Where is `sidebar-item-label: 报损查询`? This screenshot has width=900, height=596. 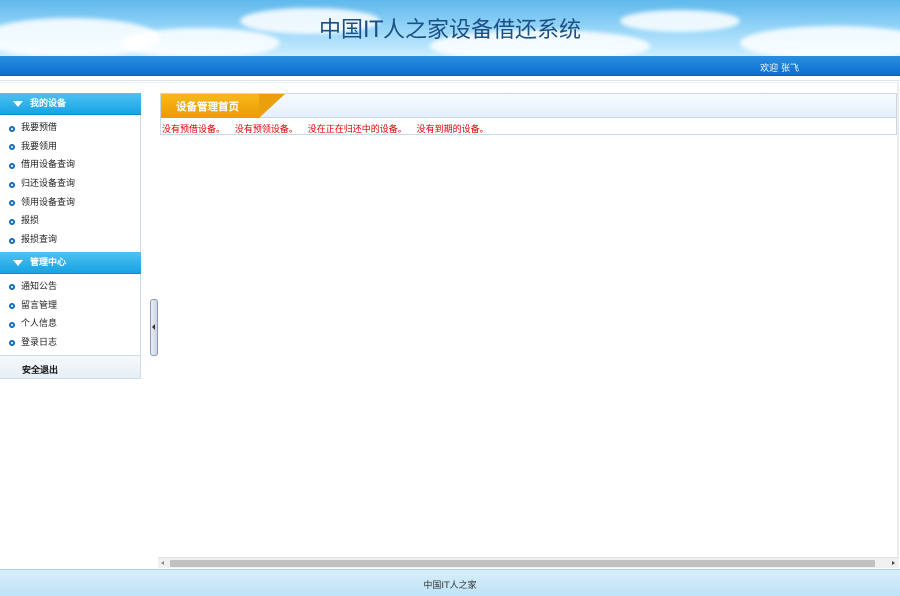 sidebar-item-label: 报损查询 is located at coordinates (39, 240).